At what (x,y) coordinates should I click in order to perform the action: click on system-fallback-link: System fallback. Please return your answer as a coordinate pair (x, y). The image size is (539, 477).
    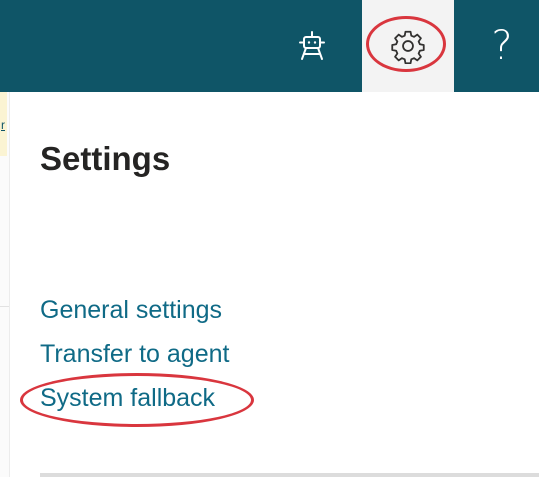
    Looking at the image, I should click on (134, 398).